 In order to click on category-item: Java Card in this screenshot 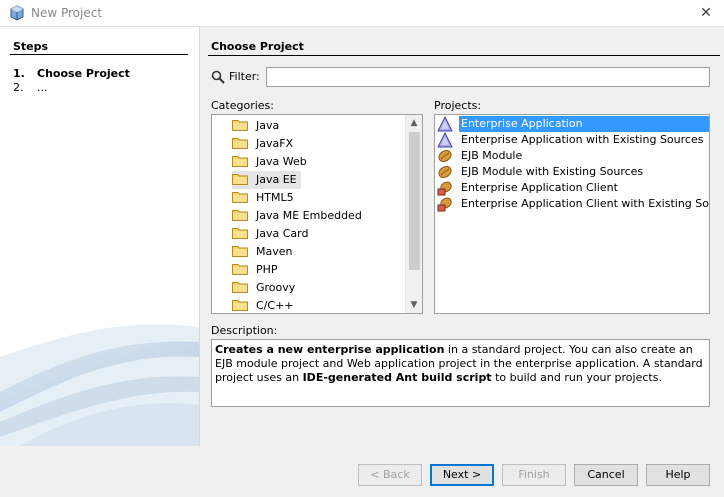, I will do `click(272, 234)`.